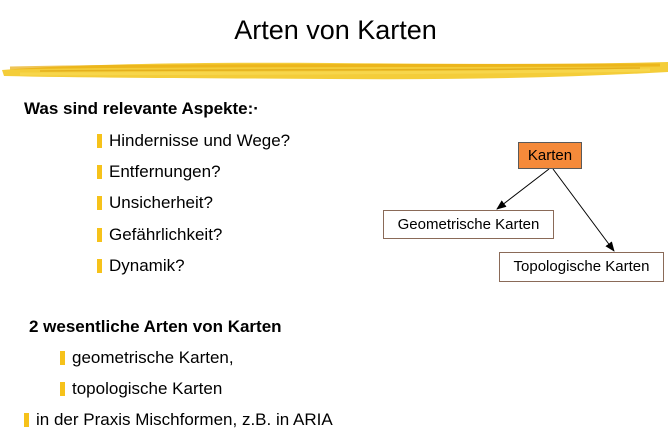 The height and width of the screenshot is (446, 671). What do you see at coordinates (581, 267) in the screenshot?
I see `diagram-topological-node: Topologische Karten` at bounding box center [581, 267].